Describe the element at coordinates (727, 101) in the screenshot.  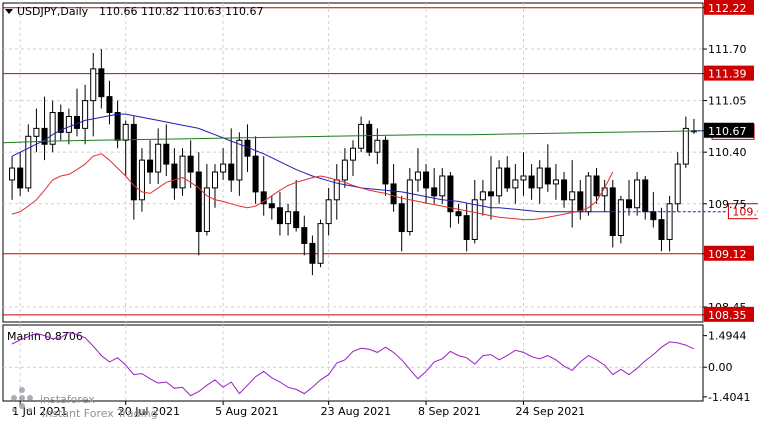
I see `price-tick-label: 111.05` at that location.